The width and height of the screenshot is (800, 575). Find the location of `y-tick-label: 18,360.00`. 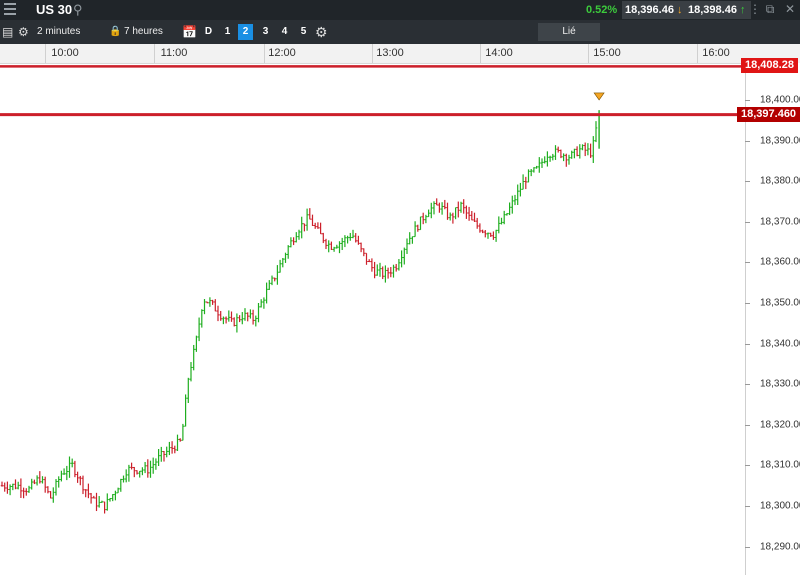

y-tick-label: 18,360.00 is located at coordinates (780, 262).